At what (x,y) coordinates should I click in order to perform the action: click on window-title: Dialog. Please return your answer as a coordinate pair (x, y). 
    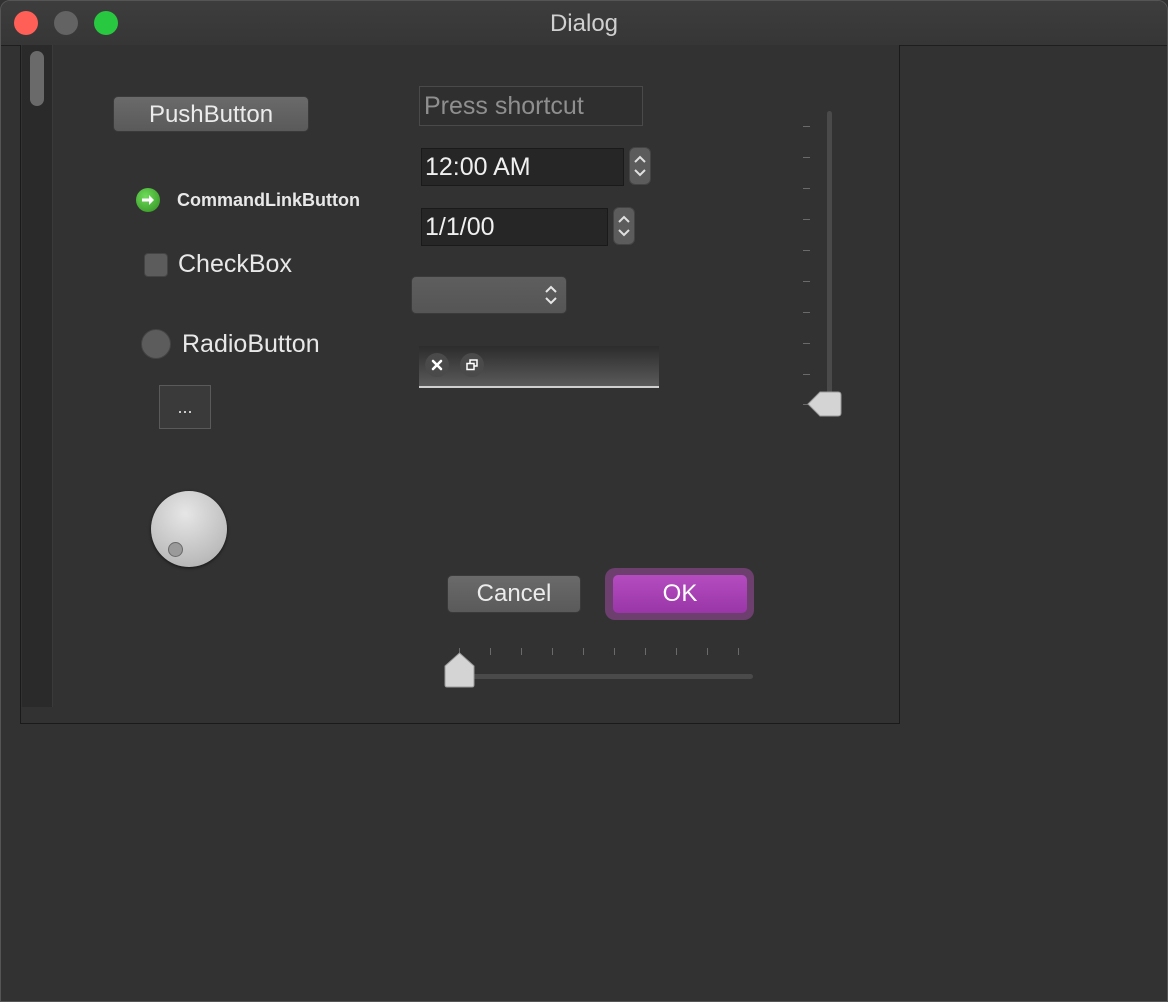
    Looking at the image, I should click on (584, 23).